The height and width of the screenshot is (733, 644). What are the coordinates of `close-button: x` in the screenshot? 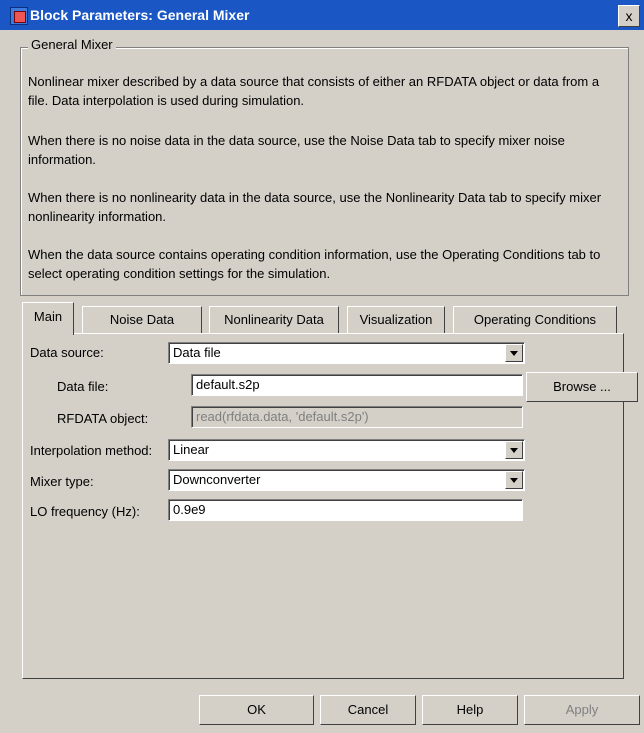 It's located at (629, 16).